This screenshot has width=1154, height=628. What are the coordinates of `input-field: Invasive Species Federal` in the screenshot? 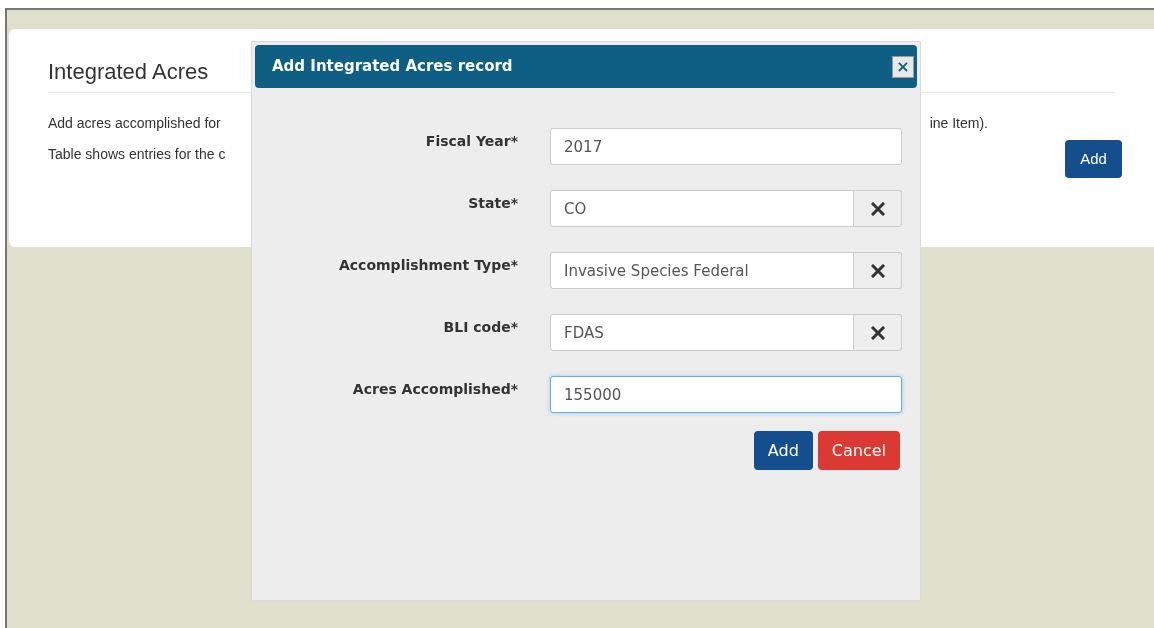 It's located at (702, 270).